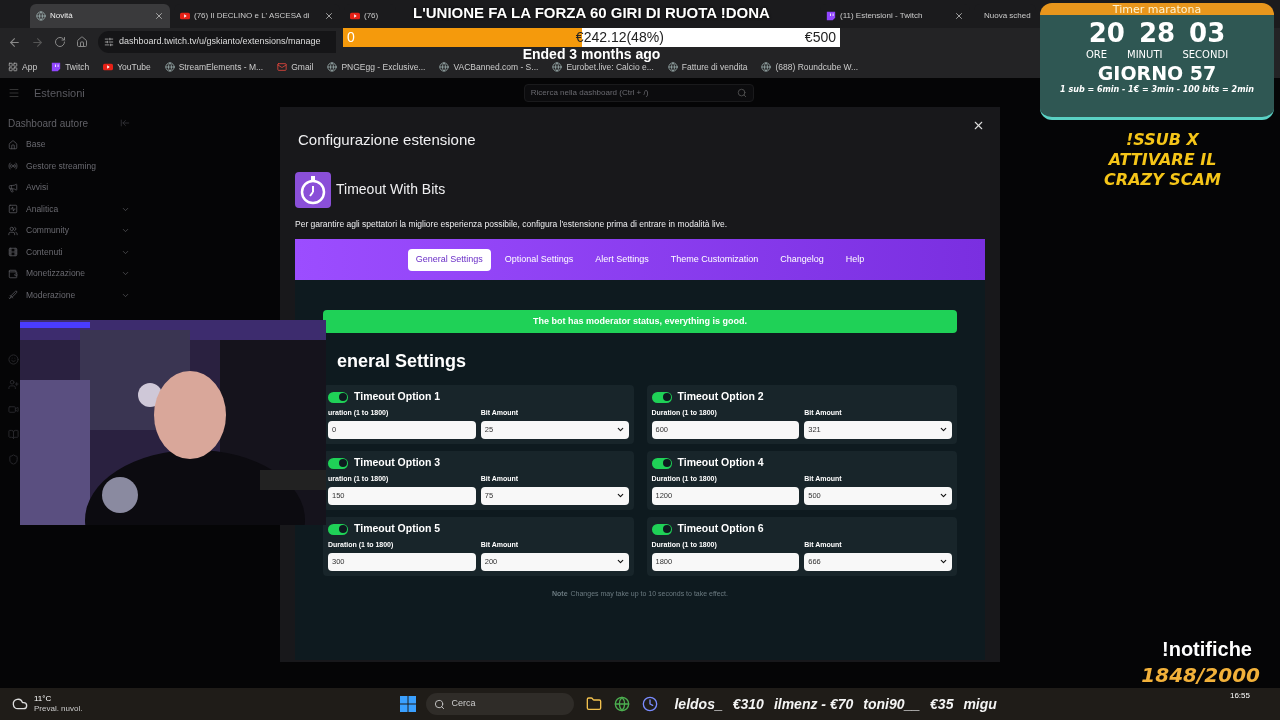 This screenshot has width=1280, height=720. I want to click on bookmark-label: App, so click(30, 67).